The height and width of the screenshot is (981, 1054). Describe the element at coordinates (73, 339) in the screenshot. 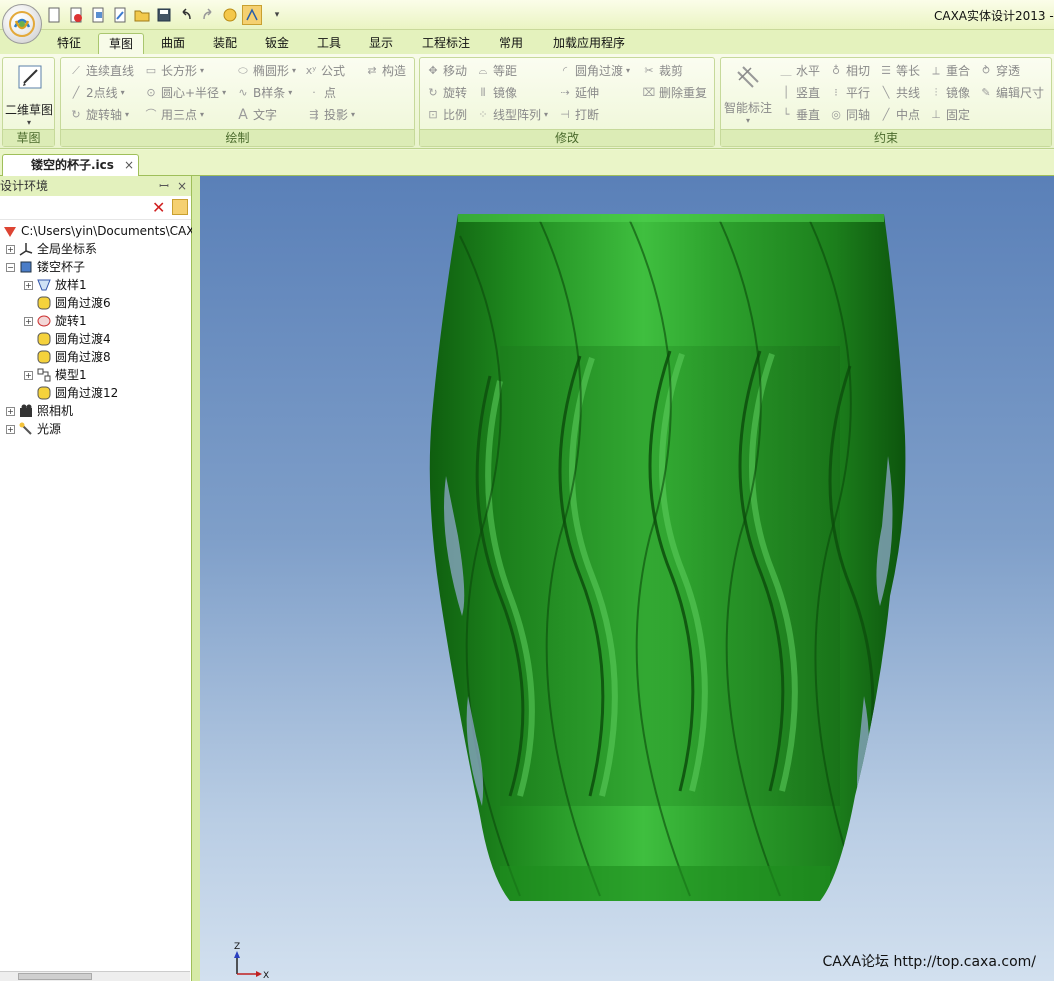

I see `tree-item: 圆角过渡4` at that location.